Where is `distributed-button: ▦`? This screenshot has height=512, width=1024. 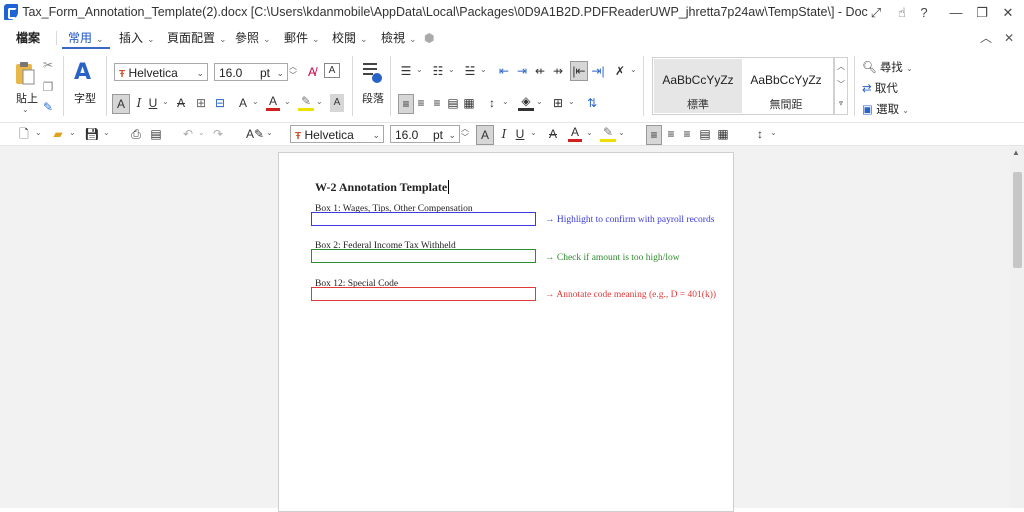
distributed-button: ▦ is located at coordinates (469, 103).